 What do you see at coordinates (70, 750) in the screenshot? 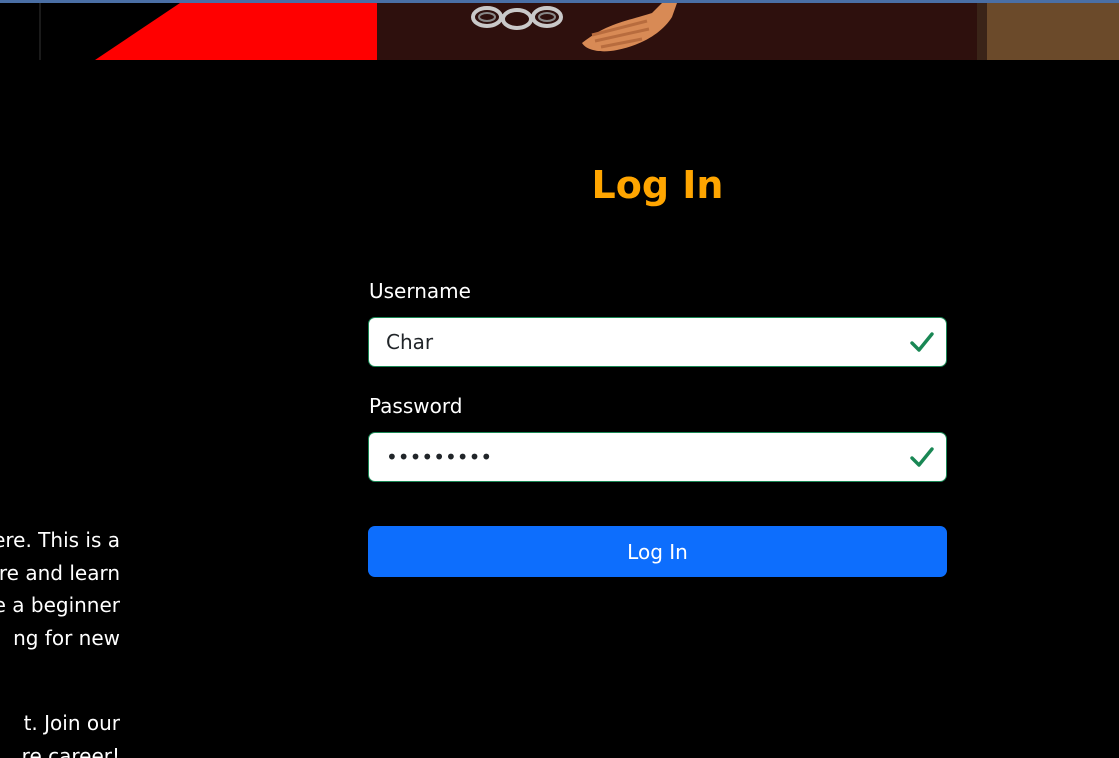
I see `intro-line: re career!` at bounding box center [70, 750].